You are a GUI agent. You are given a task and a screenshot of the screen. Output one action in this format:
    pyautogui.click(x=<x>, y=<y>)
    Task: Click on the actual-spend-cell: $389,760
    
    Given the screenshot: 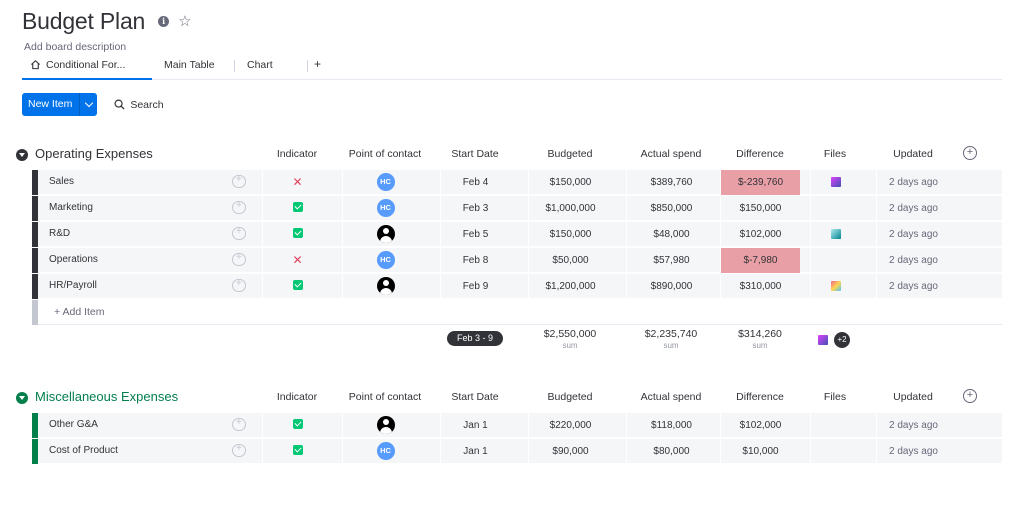 What is the action you would take?
    pyautogui.click(x=671, y=182)
    